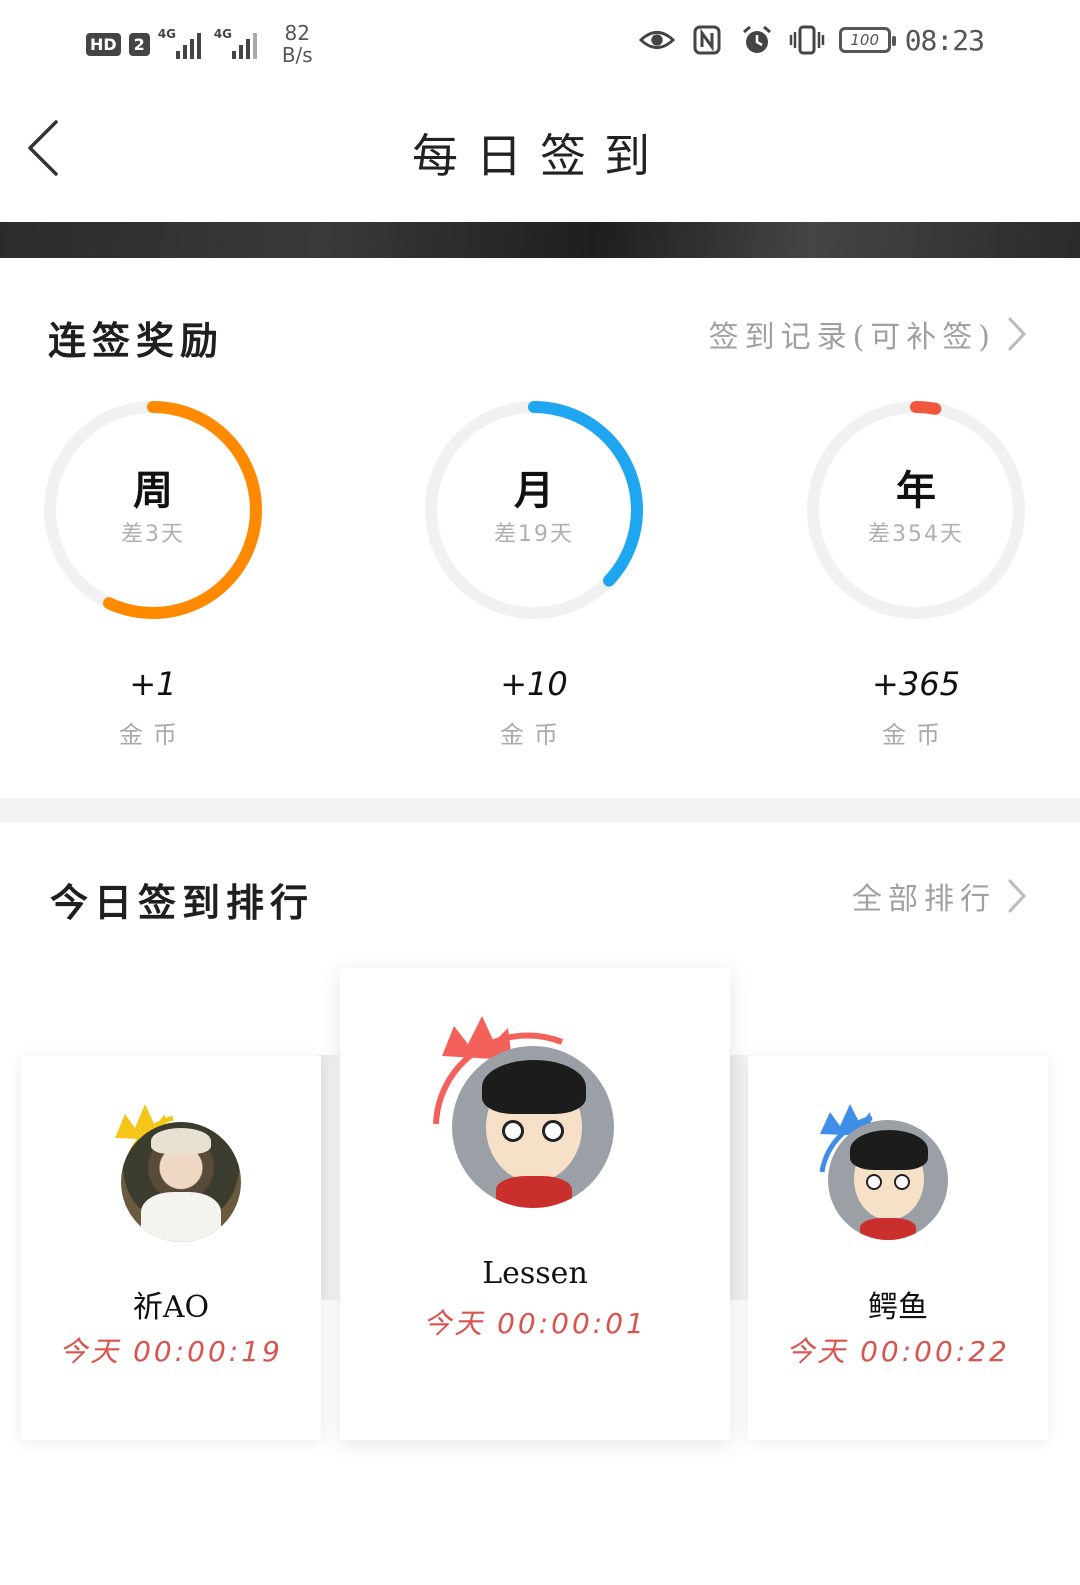  Describe the element at coordinates (153, 534) in the screenshot. I see `week-remaining: 差3天` at that location.